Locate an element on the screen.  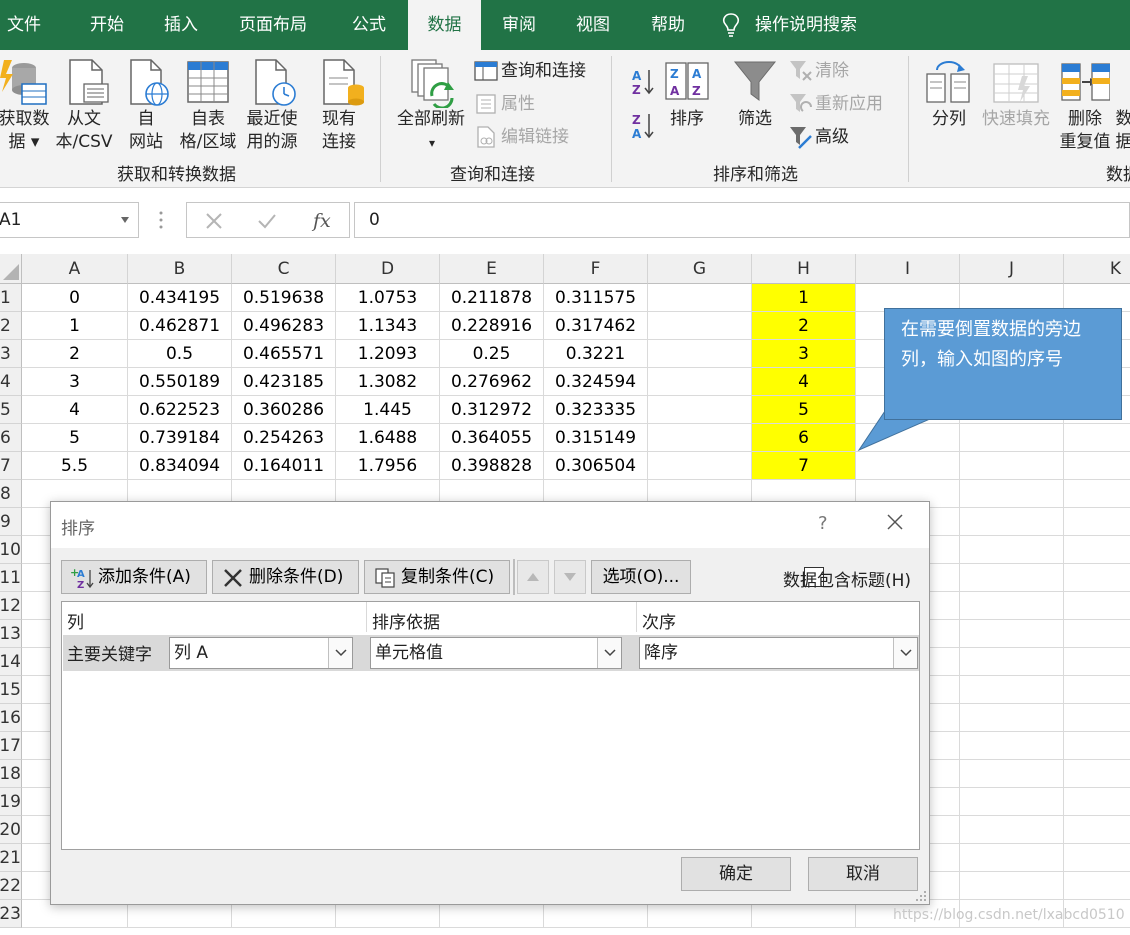
column-header-e: E is located at coordinates (492, 269).